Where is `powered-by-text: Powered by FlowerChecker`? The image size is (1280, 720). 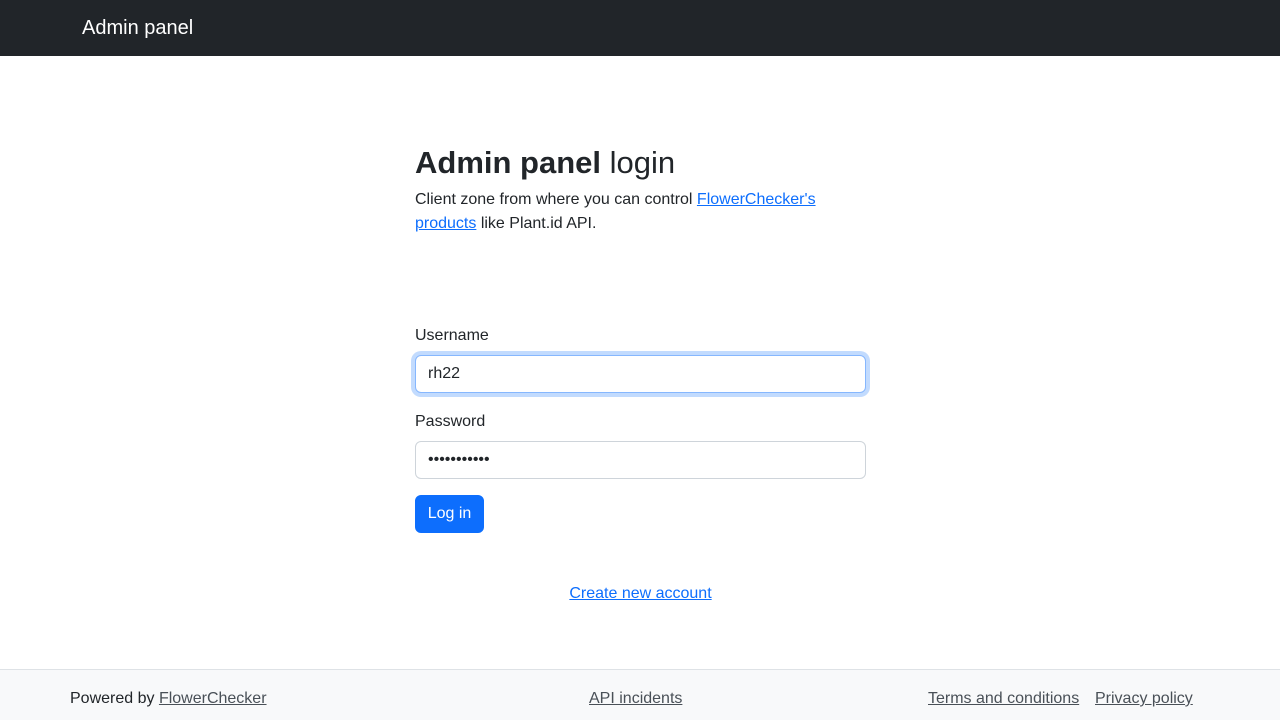
powered-by-text: Powered by FlowerChecker is located at coordinates (168, 699).